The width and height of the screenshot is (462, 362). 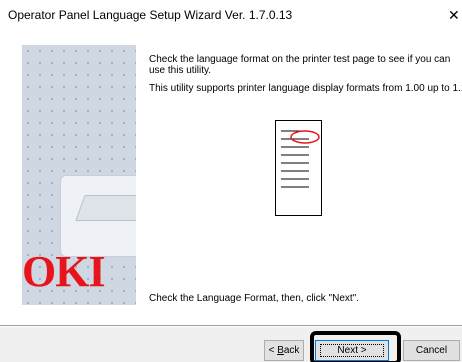 What do you see at coordinates (298, 168) in the screenshot?
I see `test-page-icon` at bounding box center [298, 168].